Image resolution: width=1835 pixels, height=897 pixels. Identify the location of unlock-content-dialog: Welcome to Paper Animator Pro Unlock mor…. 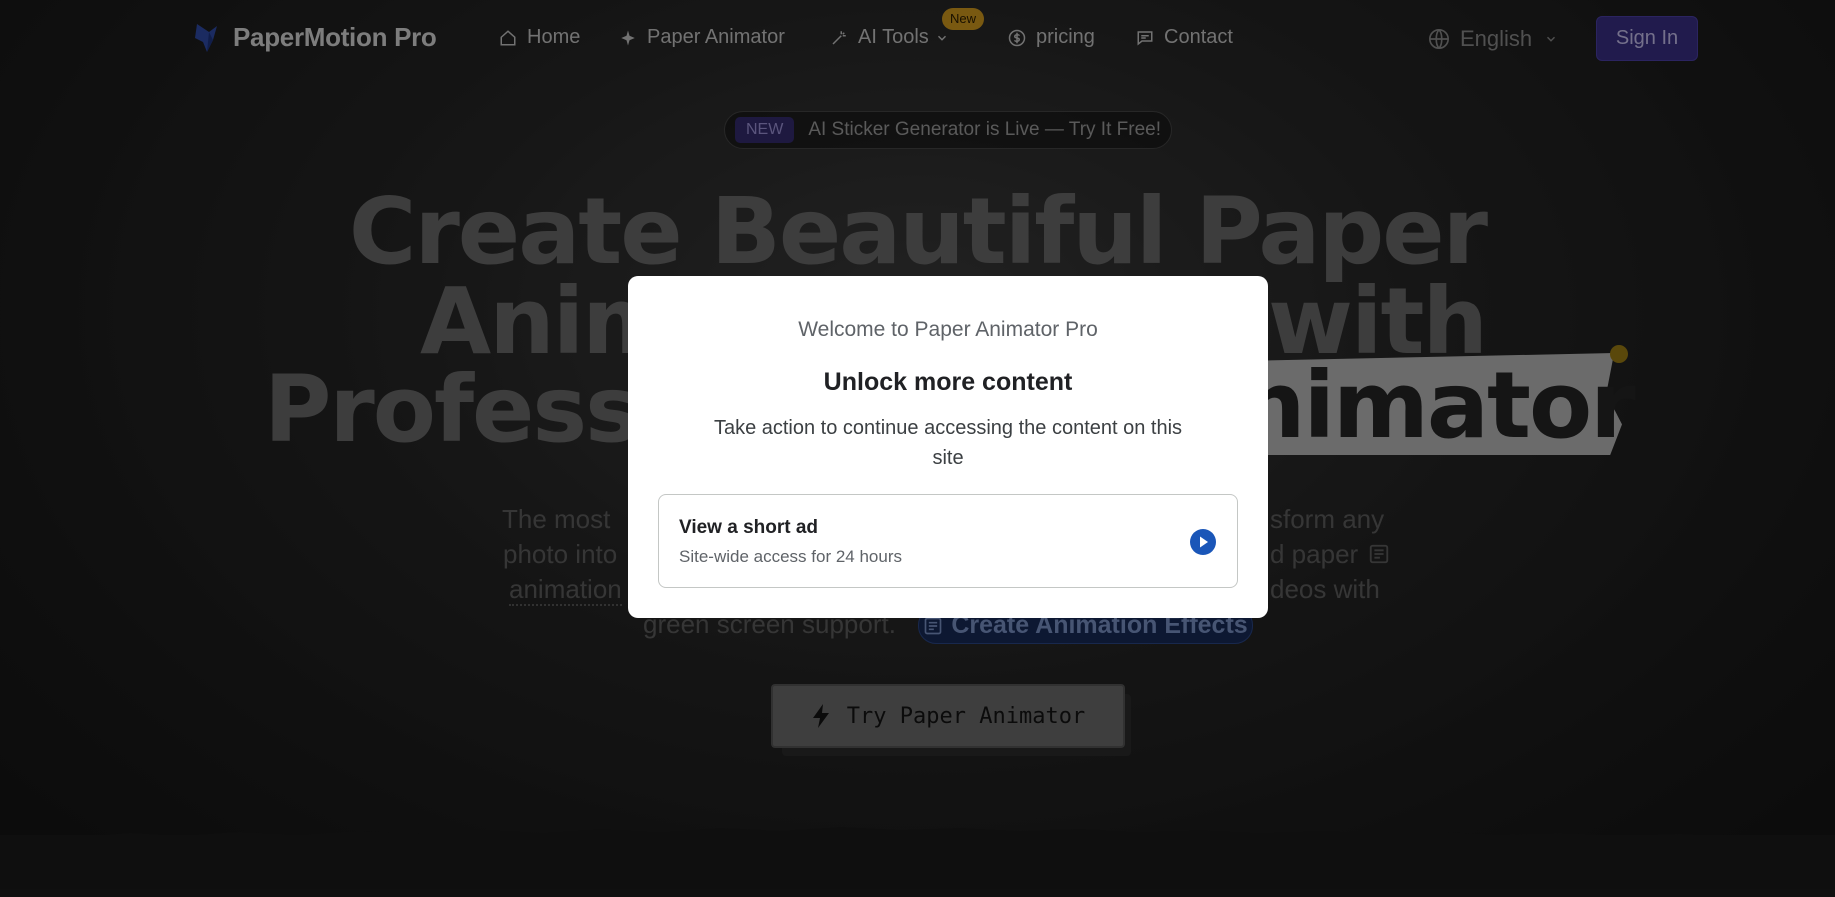
(948, 447).